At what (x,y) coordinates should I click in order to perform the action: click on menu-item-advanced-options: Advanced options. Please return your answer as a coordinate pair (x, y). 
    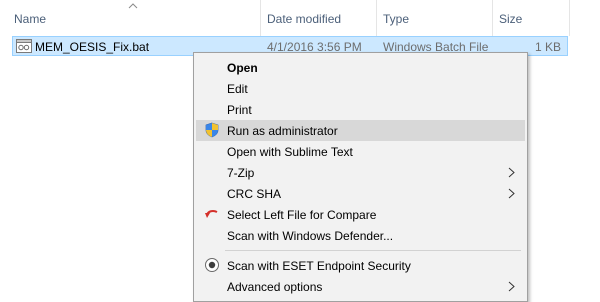
    Looking at the image, I should click on (360, 286).